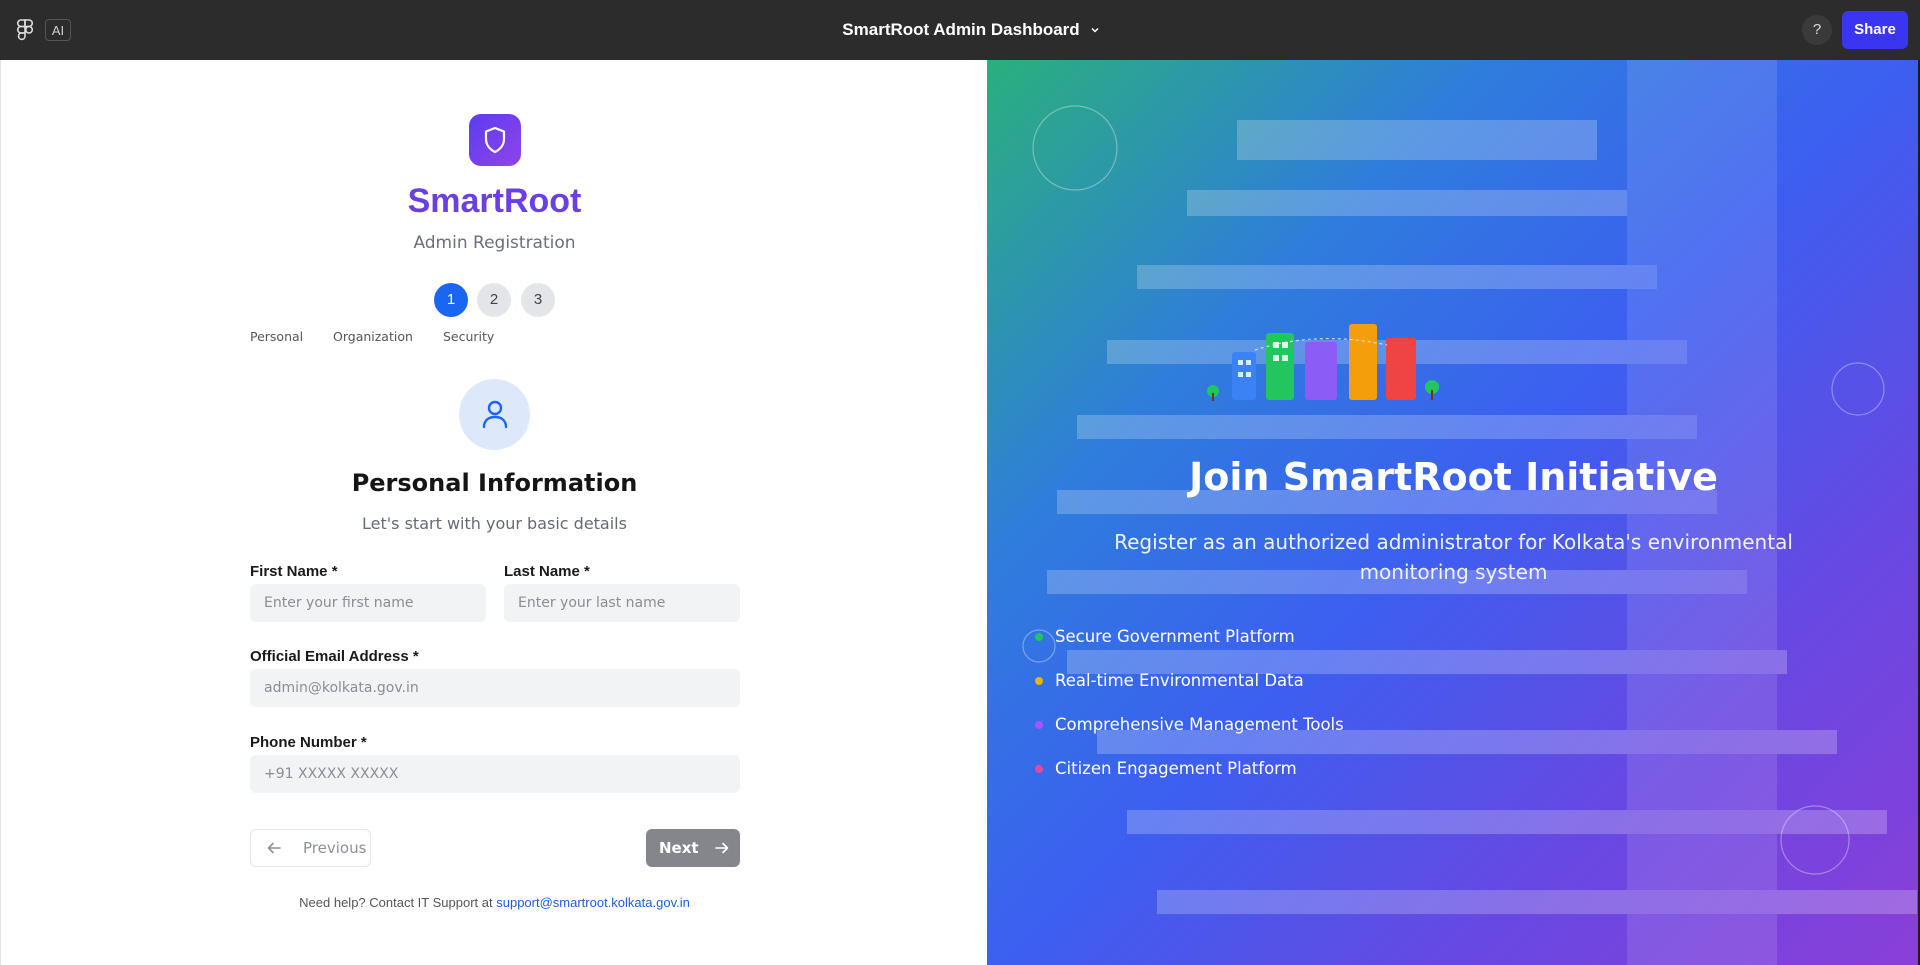  What do you see at coordinates (396, 902) in the screenshot?
I see `help-text-label: Need help? Contact IT Support at` at bounding box center [396, 902].